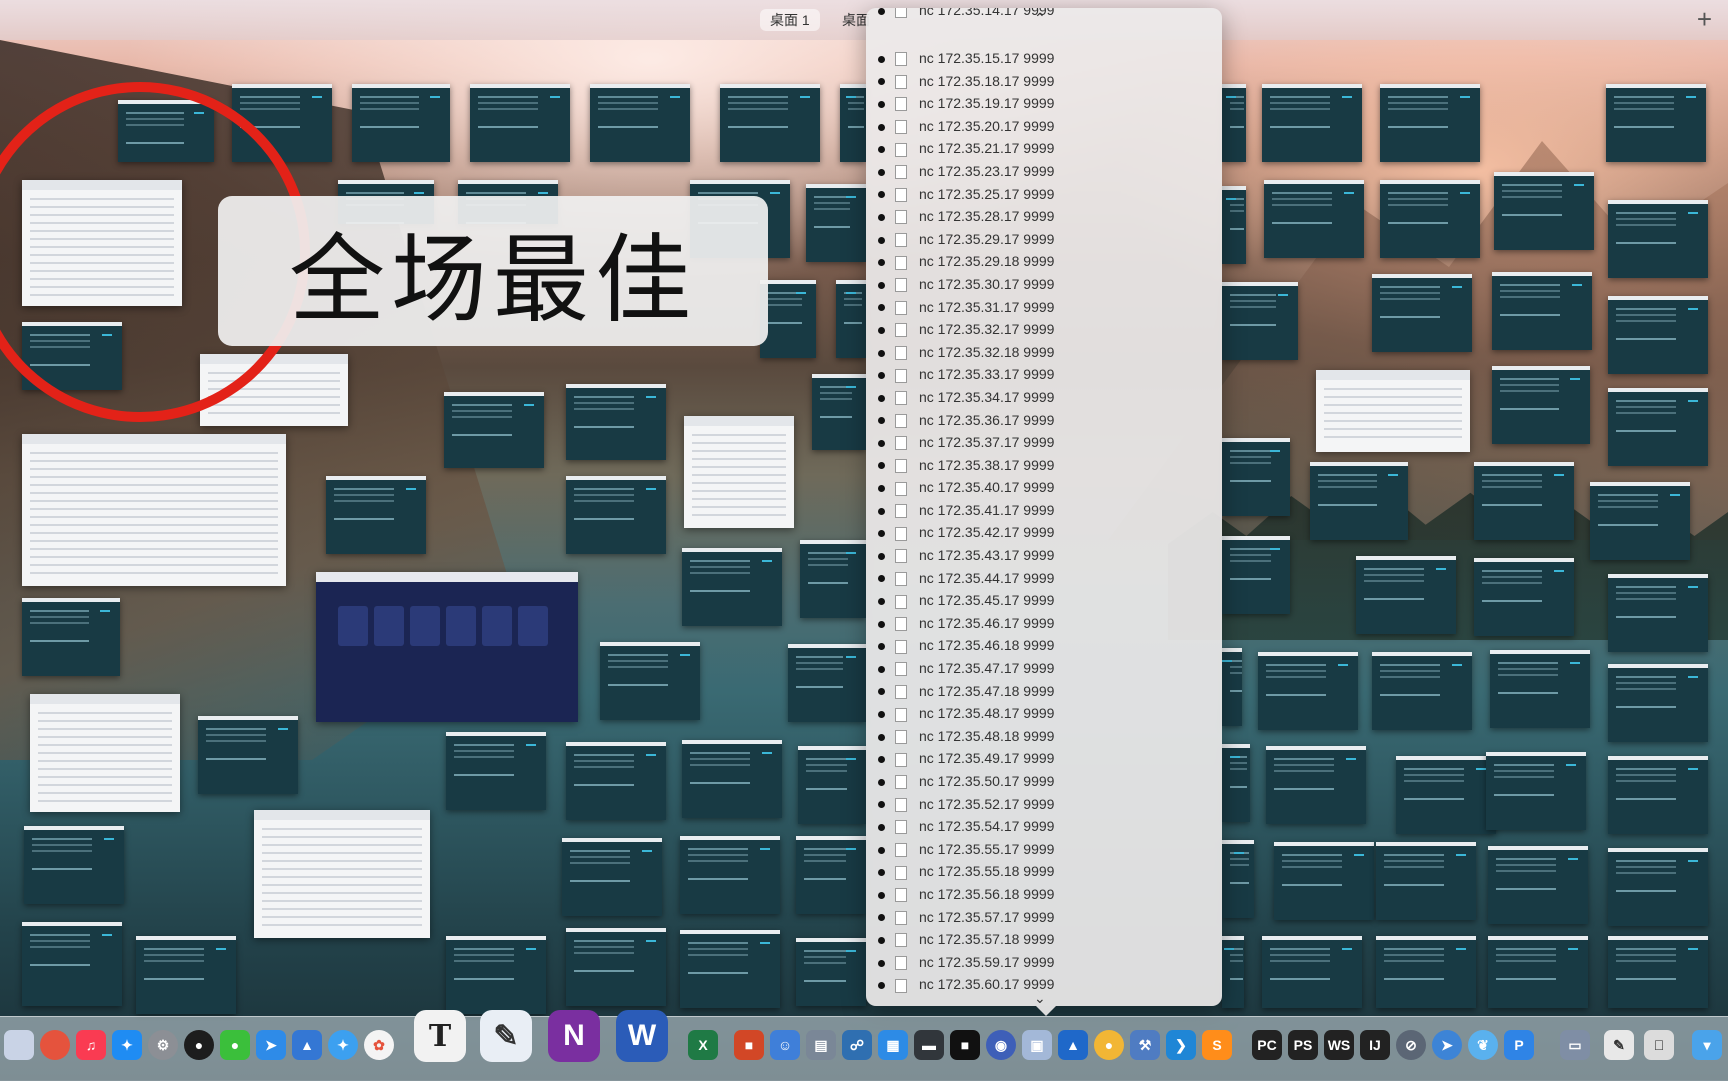 The image size is (1728, 1081). Describe the element at coordinates (1375, 1045) in the screenshot. I see `intellij-icon: IJ` at that location.